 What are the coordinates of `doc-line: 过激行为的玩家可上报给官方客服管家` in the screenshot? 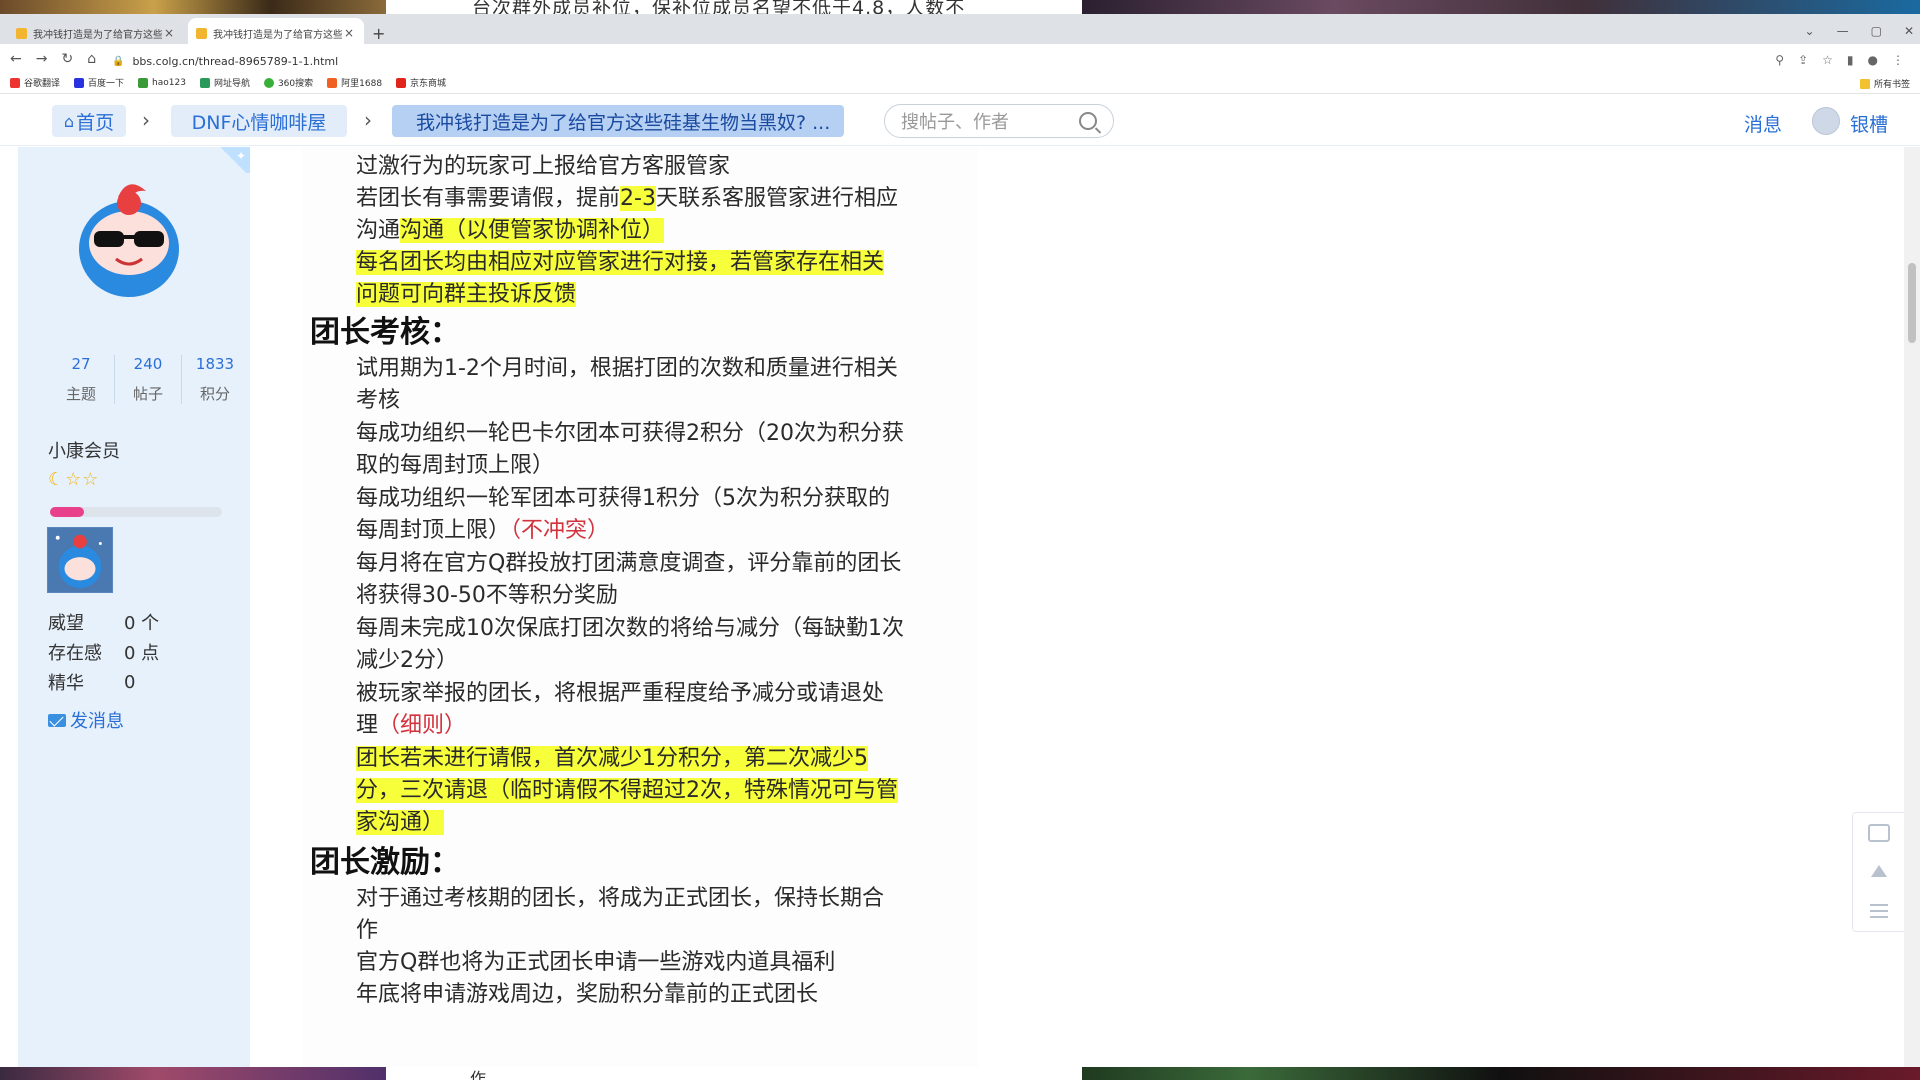 It's located at (543, 166).